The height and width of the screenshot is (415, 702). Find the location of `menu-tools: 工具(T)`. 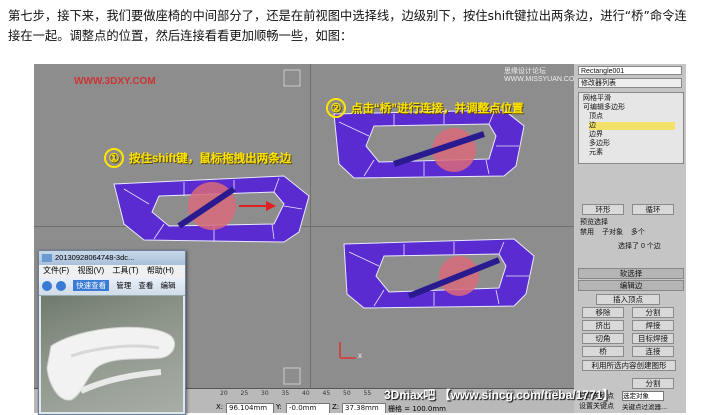

menu-tools: 工具(T) is located at coordinates (125, 270).